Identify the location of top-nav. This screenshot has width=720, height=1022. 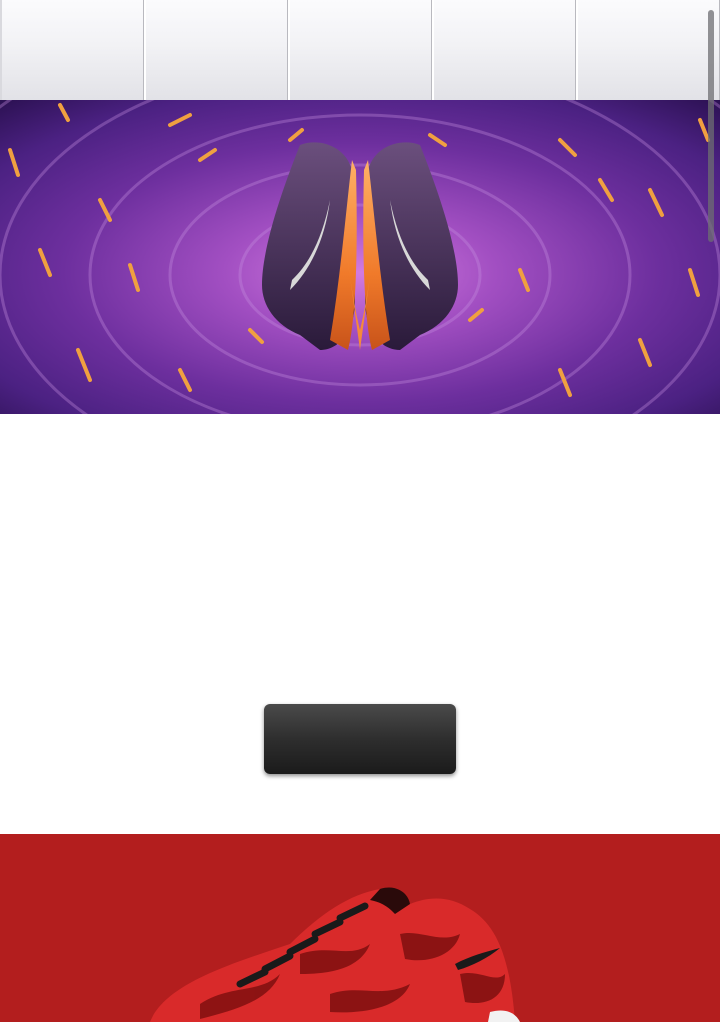
(360, 50).